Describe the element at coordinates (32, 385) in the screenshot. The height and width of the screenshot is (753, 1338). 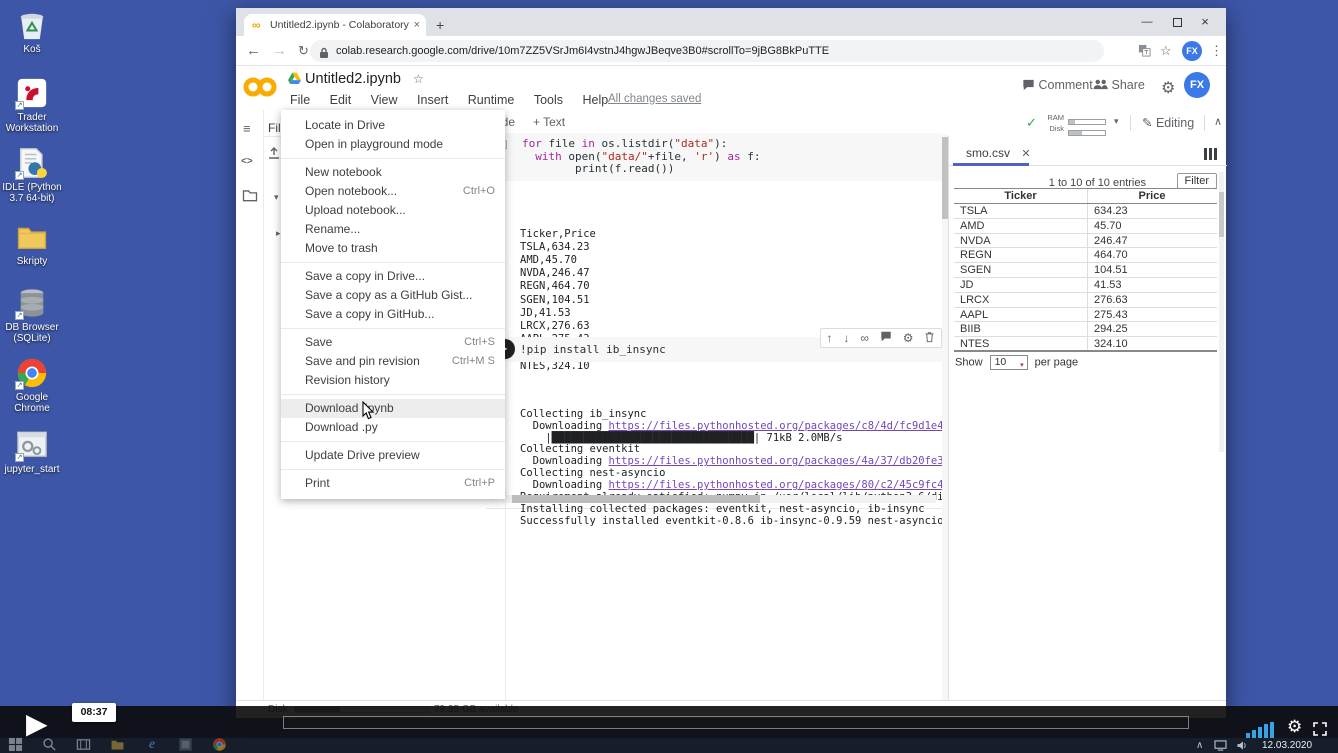
I see `desktop-icon-google-chrome: ↗ Google Chrome` at that location.